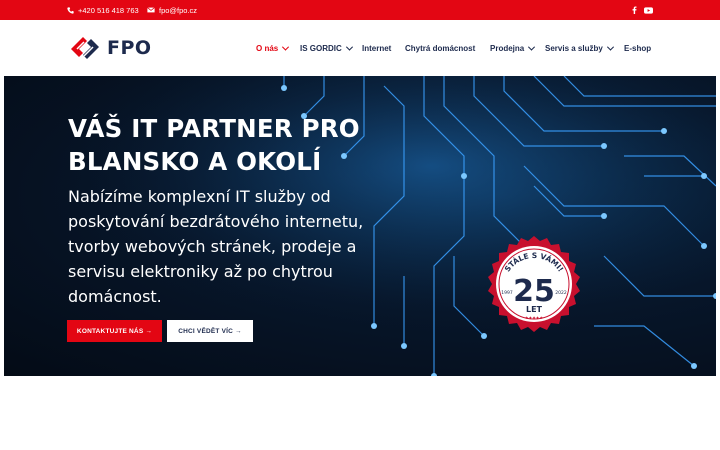 This screenshot has width=720, height=450. I want to click on youtube-icon, so click(648, 10).